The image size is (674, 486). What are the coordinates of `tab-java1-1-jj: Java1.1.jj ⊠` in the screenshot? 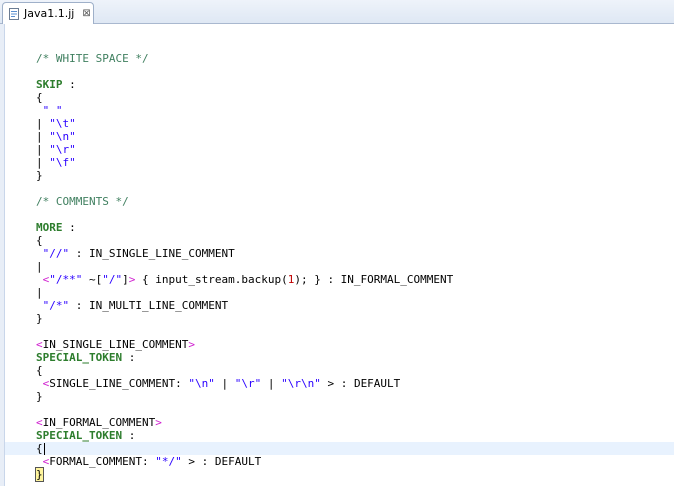 It's located at (48, 13).